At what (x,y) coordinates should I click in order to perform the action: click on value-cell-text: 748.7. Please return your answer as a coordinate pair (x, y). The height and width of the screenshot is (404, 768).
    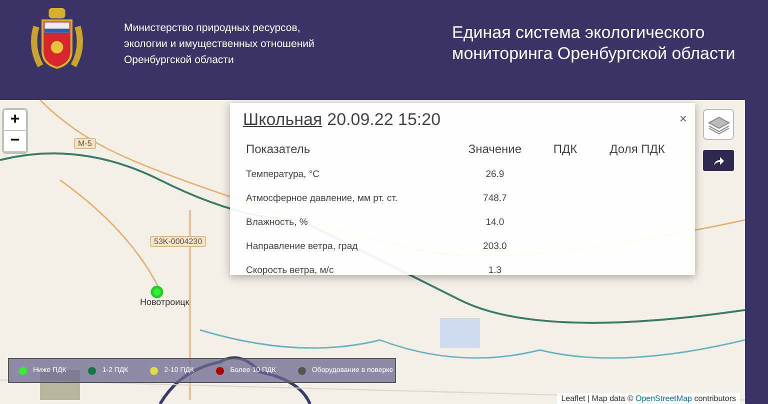
    Looking at the image, I should click on (495, 199).